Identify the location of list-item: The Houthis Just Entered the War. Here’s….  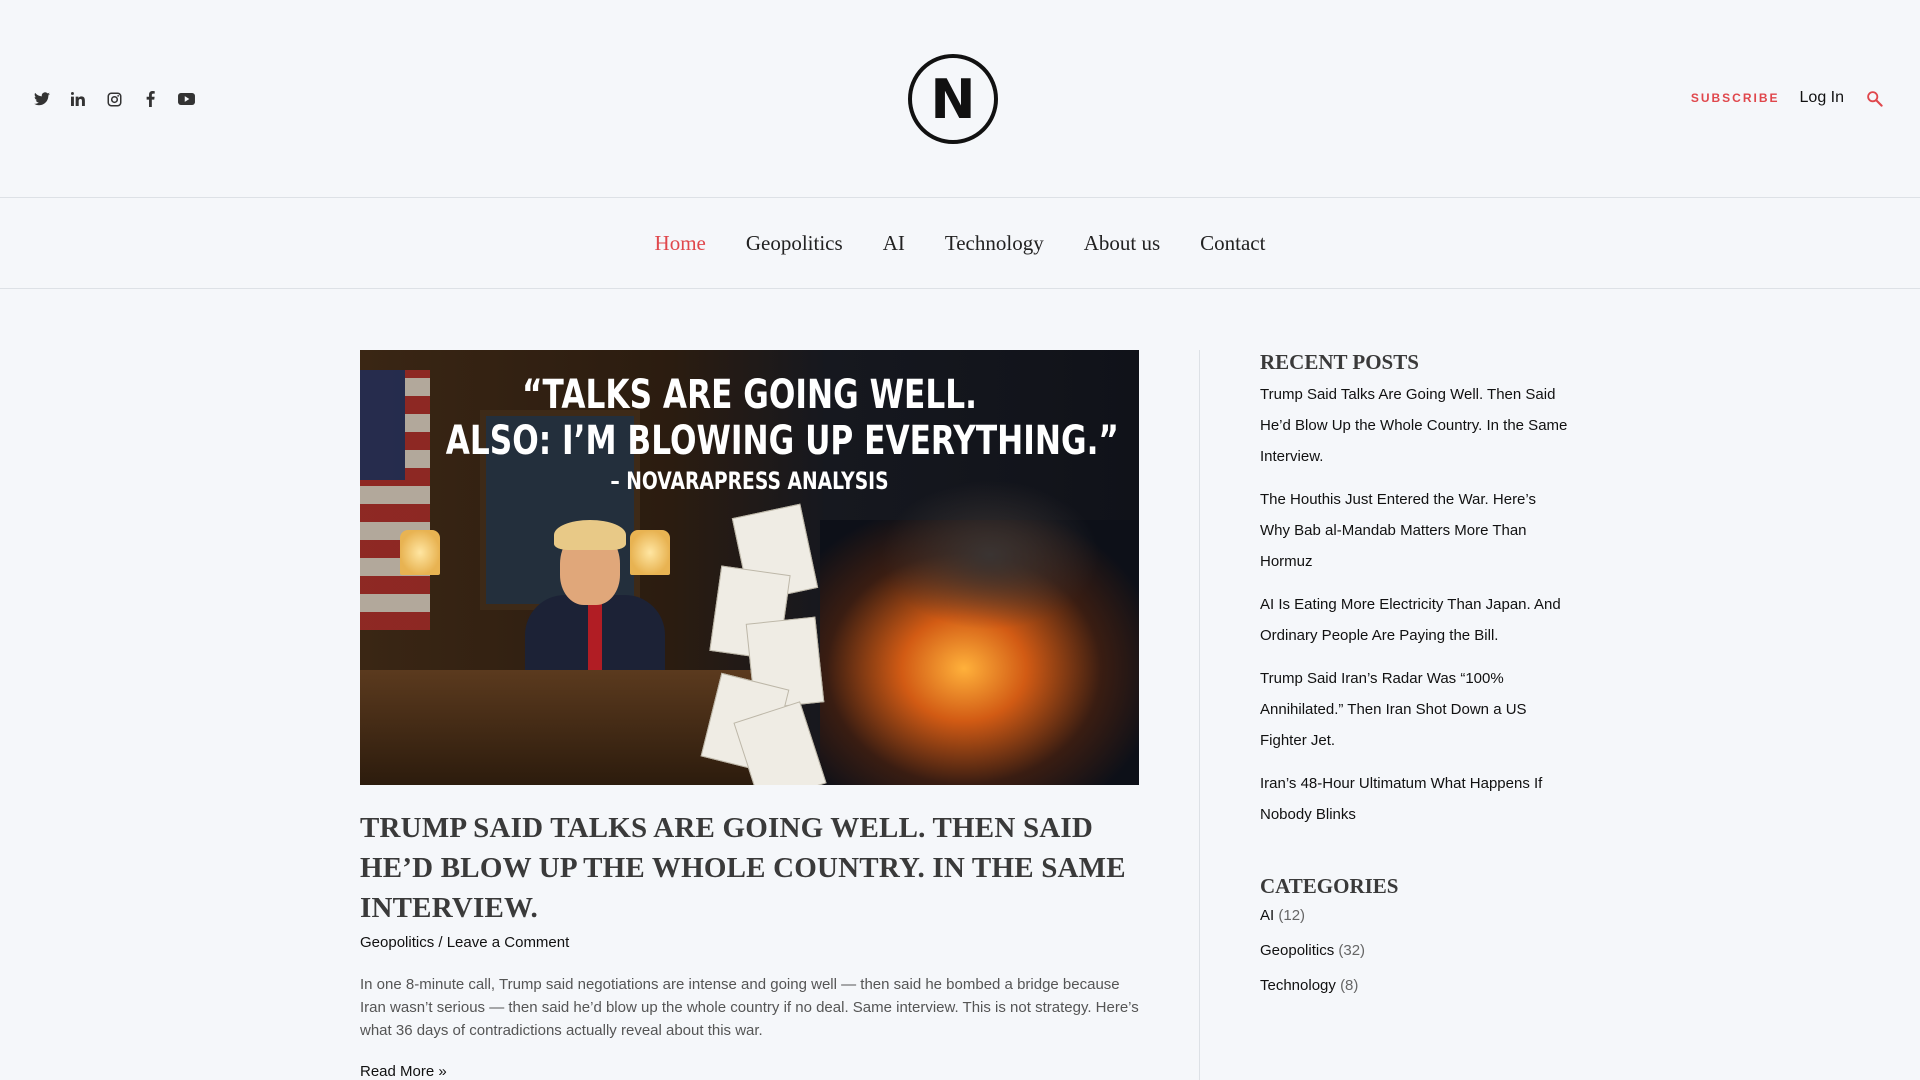
(1415, 530).